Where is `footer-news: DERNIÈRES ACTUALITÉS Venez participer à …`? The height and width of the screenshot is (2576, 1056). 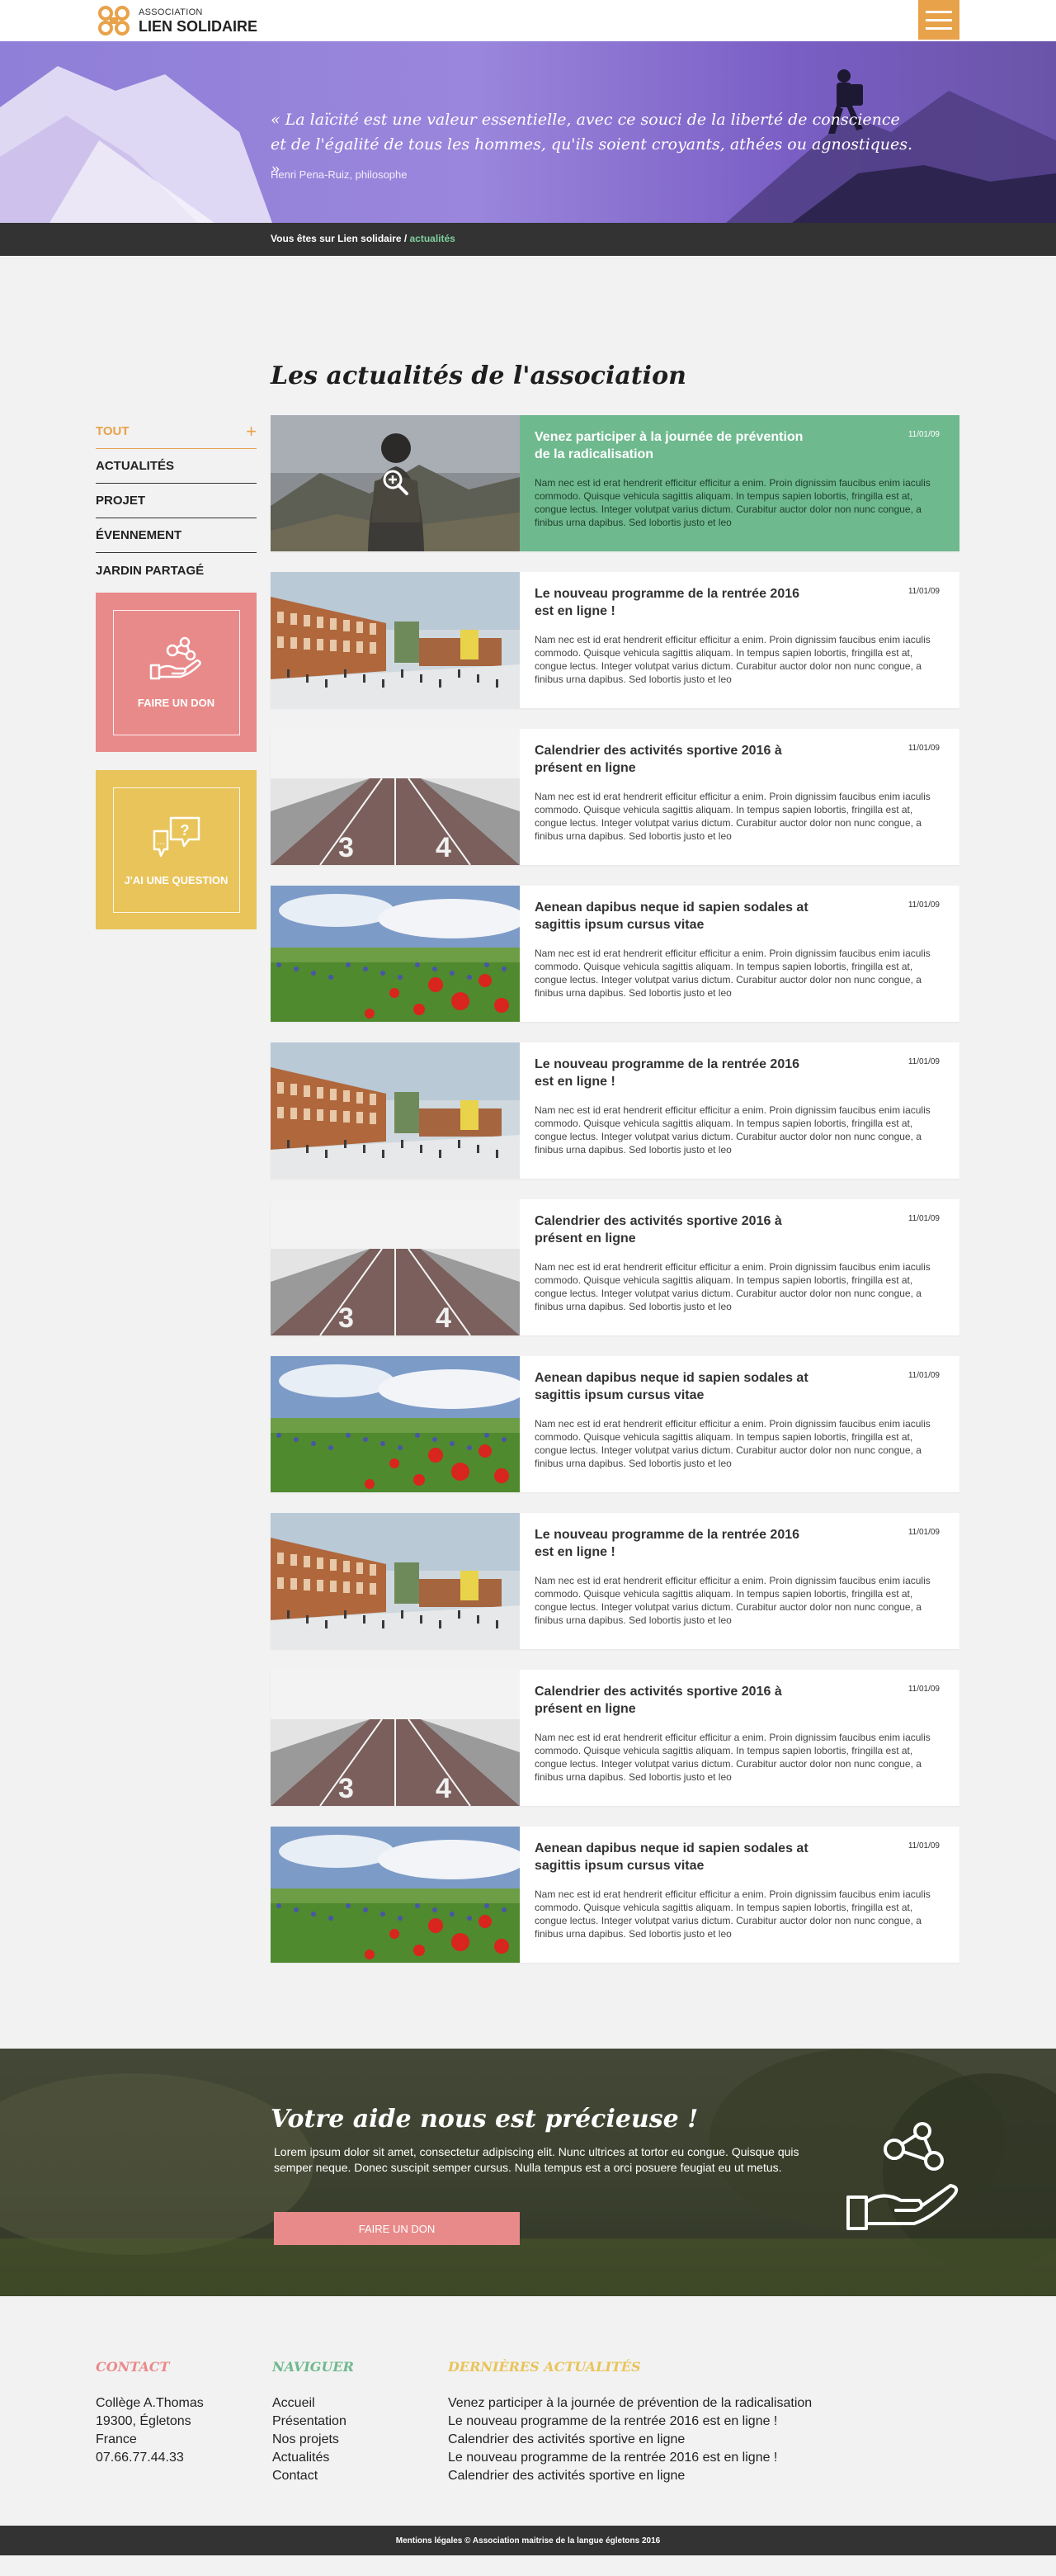 footer-news: DERNIÈRES ACTUALITÉS Venez participer à … is located at coordinates (630, 2422).